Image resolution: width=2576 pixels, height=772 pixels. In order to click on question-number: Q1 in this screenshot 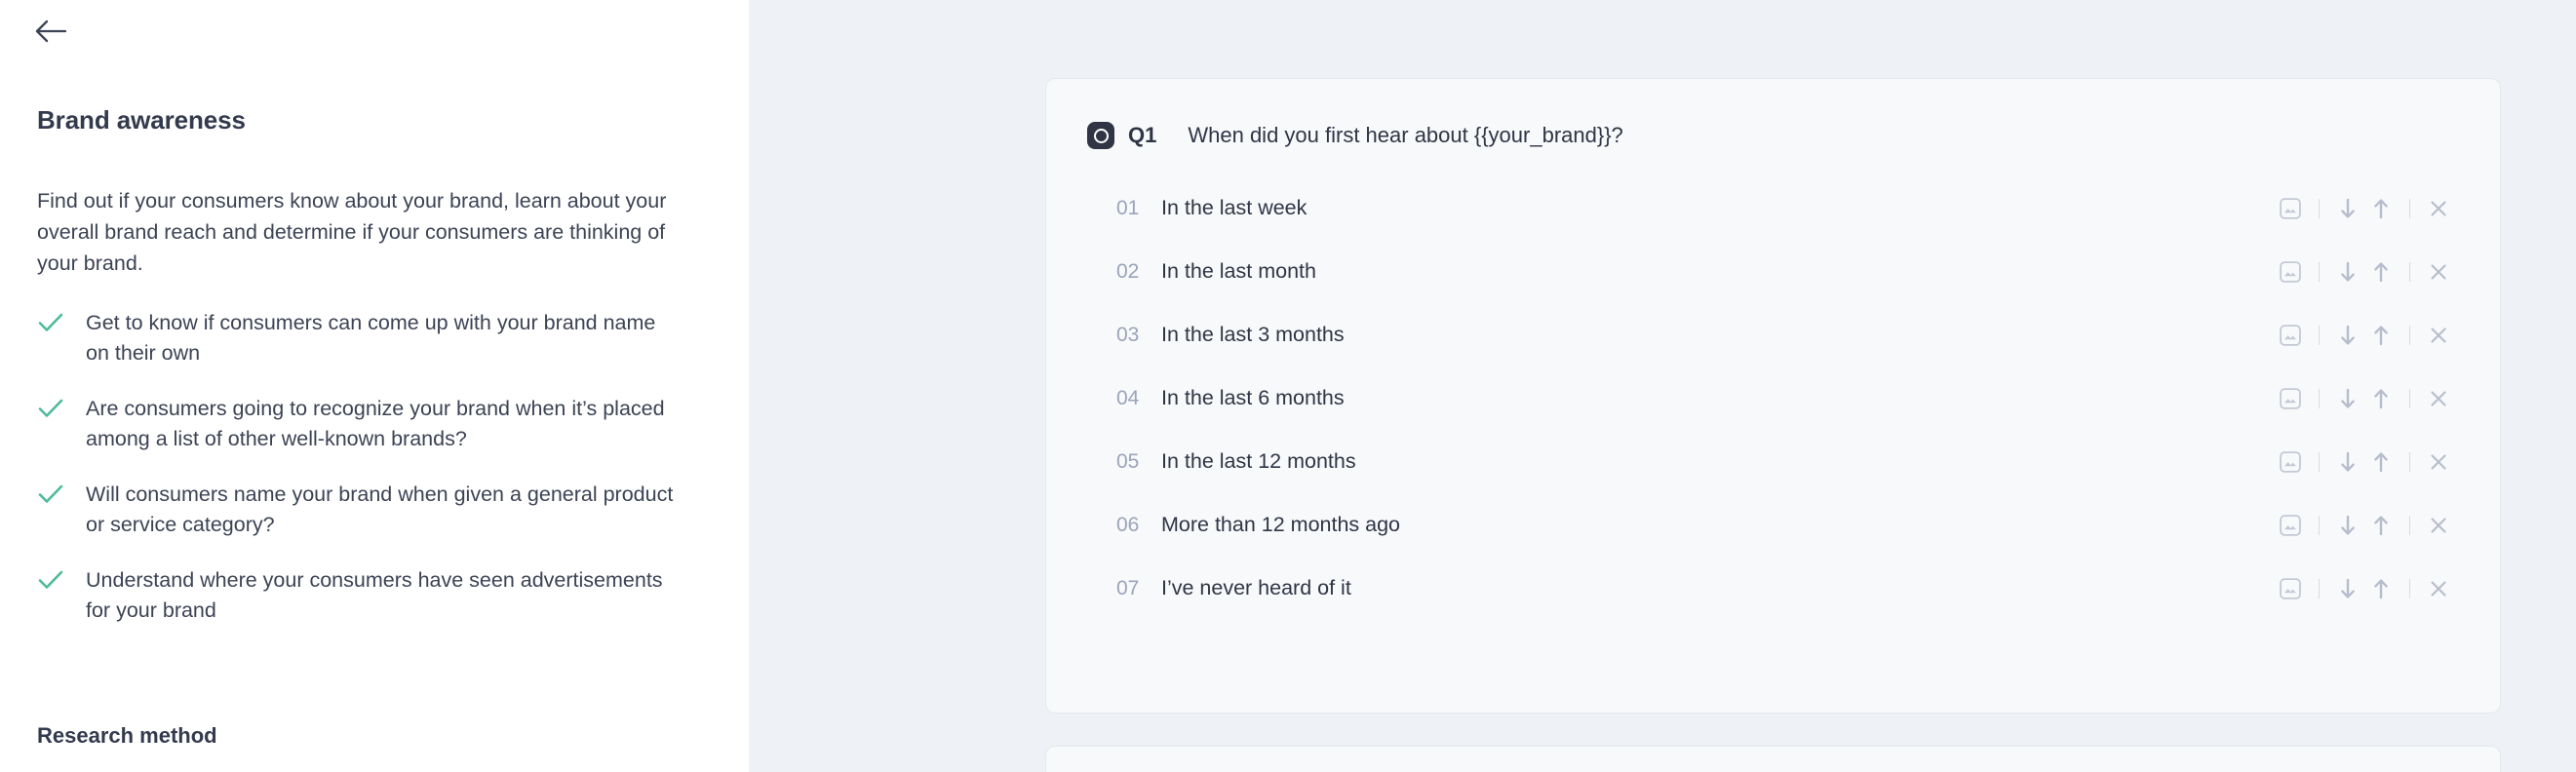, I will do `click(1142, 135)`.